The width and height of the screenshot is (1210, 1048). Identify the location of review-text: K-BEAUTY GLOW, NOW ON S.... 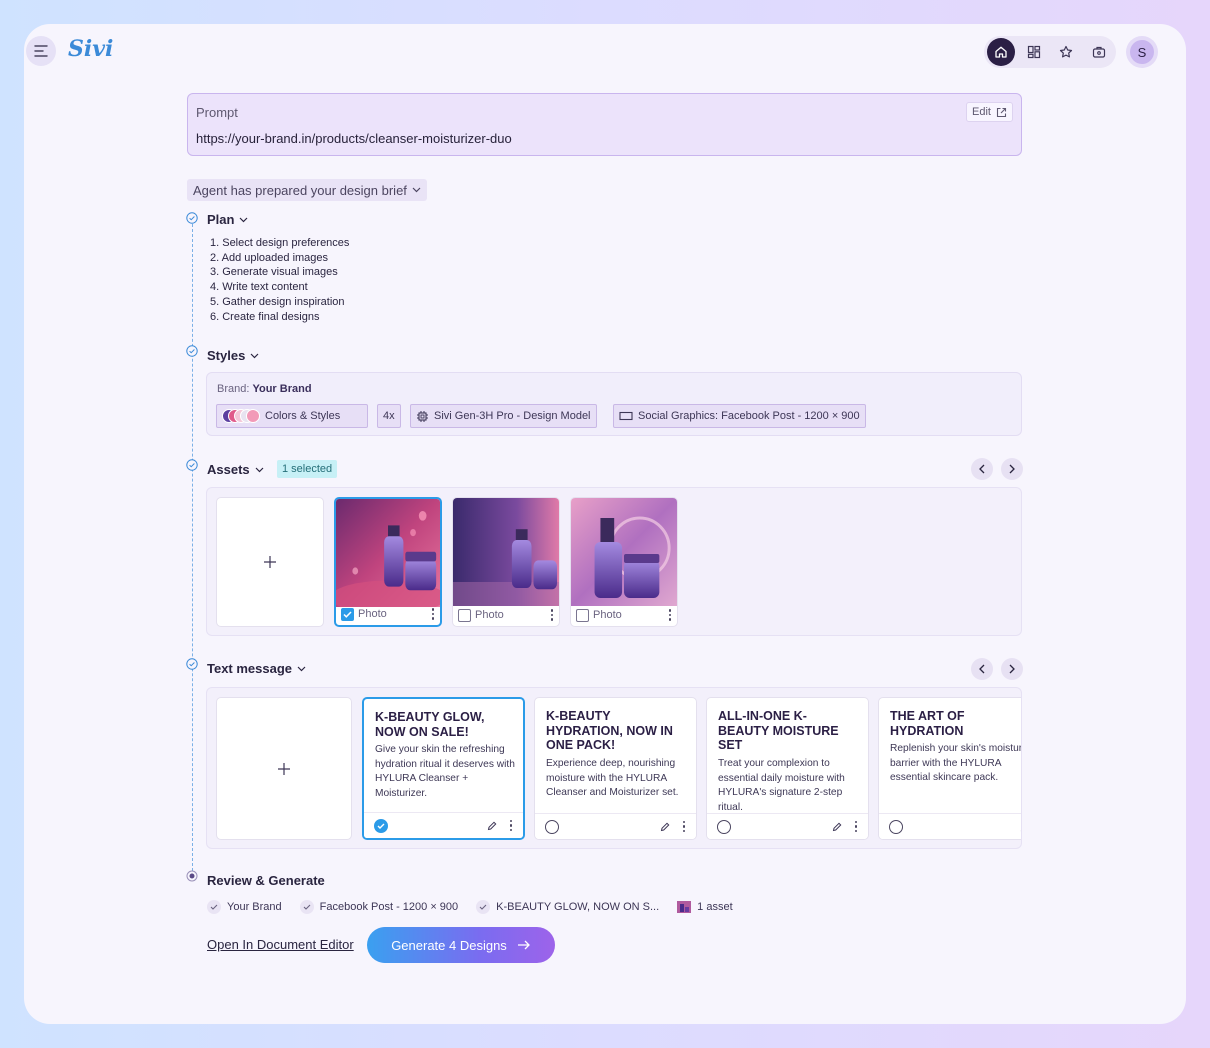
(578, 907).